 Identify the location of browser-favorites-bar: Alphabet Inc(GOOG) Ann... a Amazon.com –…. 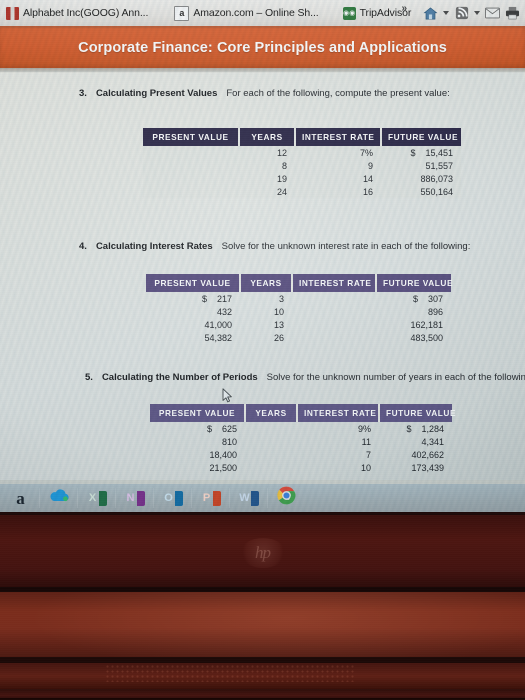
(262, 13).